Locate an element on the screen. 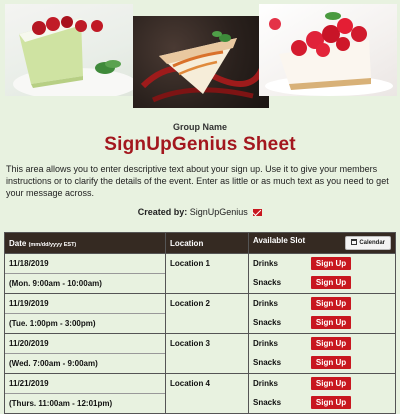  col-slot-header: Available Slot Calendar is located at coordinates (322, 243).